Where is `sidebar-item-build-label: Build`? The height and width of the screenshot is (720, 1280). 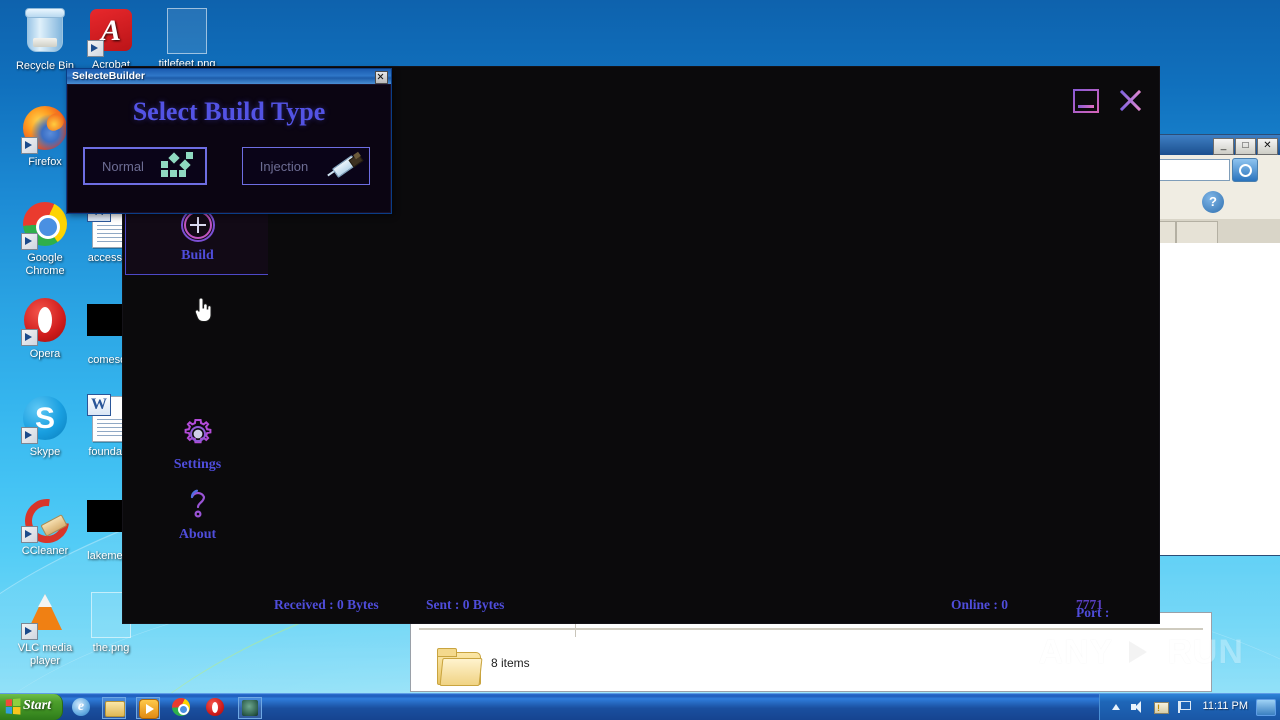 sidebar-item-build-label: Build is located at coordinates (197, 255).